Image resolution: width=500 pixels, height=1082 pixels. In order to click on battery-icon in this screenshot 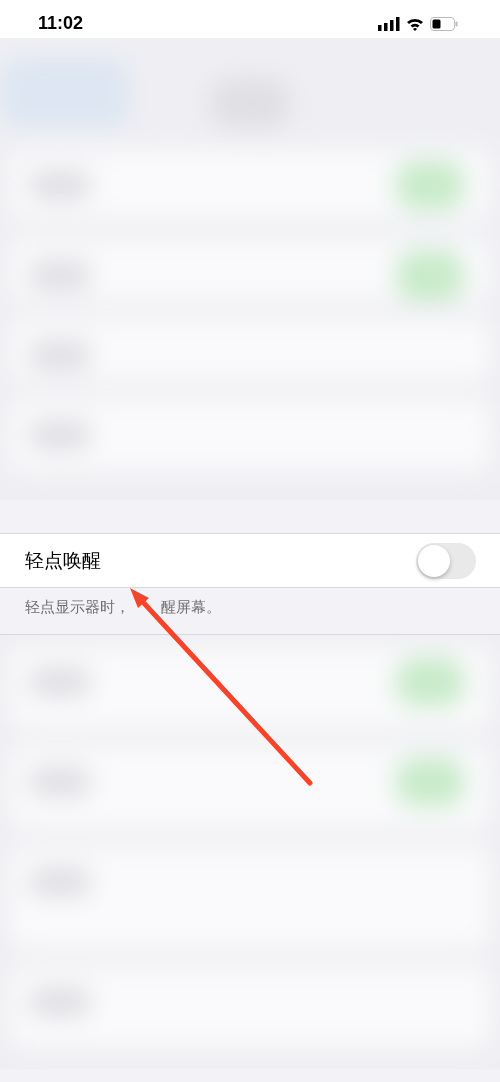, I will do `click(444, 24)`.